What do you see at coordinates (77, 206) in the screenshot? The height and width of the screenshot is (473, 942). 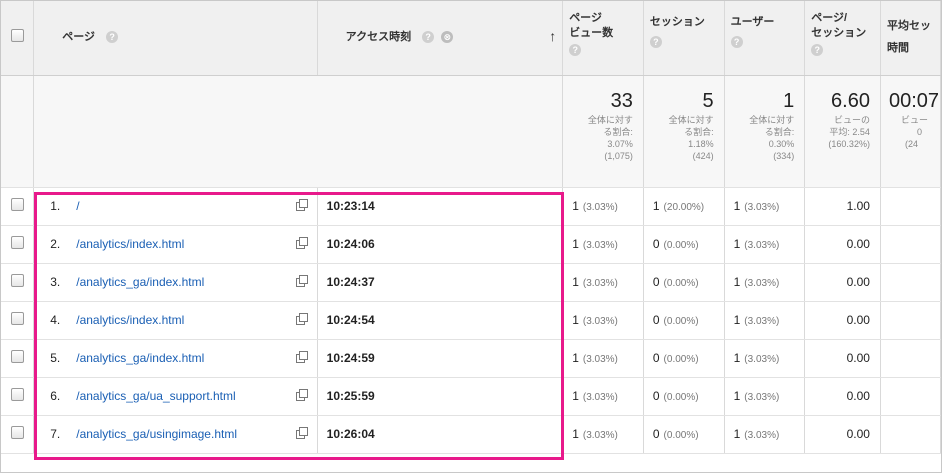 I see `page-link: /` at bounding box center [77, 206].